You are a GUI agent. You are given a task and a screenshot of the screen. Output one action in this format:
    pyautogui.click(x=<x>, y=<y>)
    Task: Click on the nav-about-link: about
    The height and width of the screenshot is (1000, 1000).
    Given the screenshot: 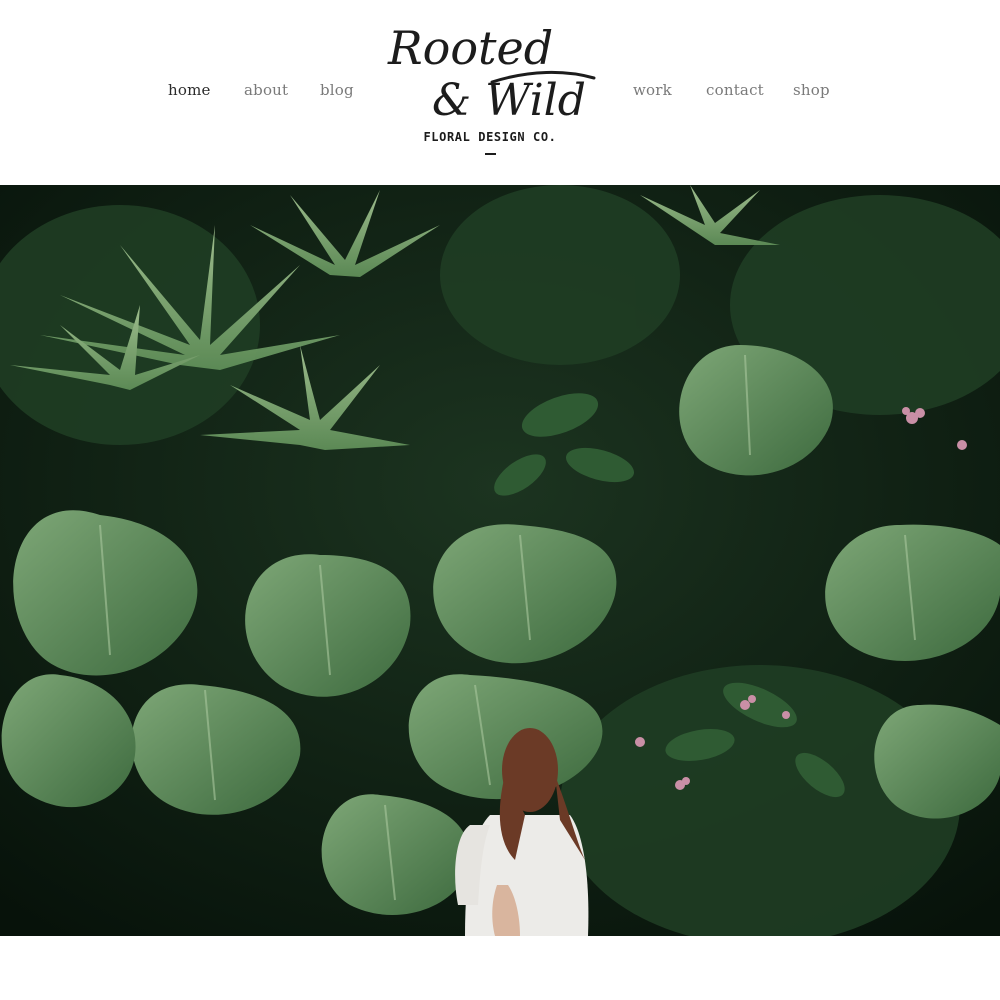 What is the action you would take?
    pyautogui.click(x=266, y=90)
    